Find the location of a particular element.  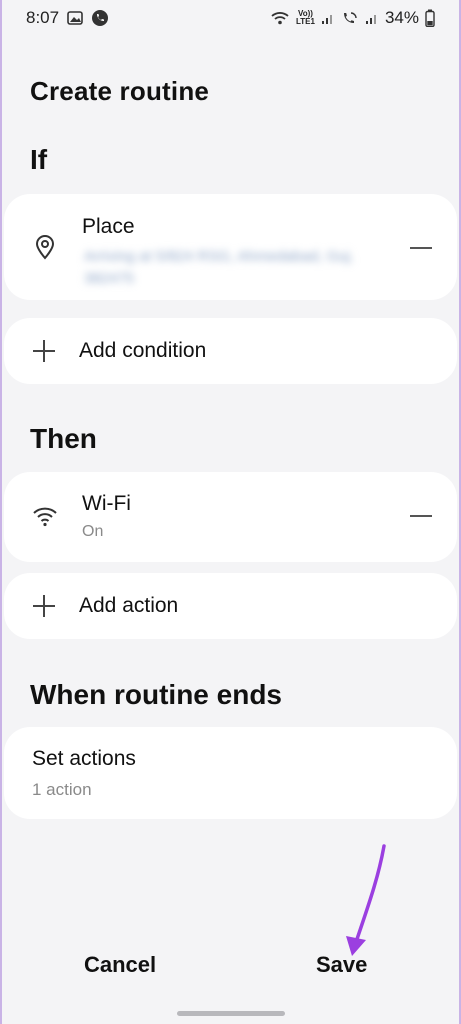

phone-call-icon is located at coordinates (100, 18).